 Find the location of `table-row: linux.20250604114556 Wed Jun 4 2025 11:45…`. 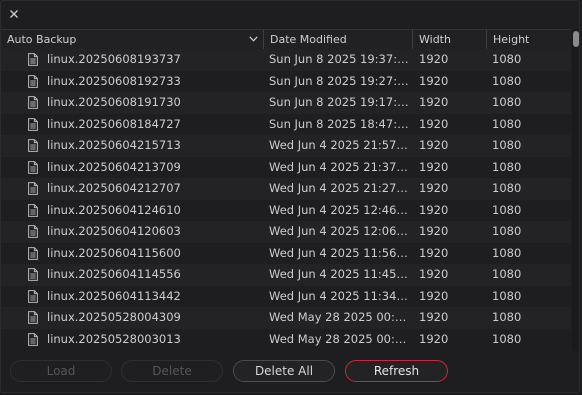

table-row: linux.20250604114556 Wed Jun 4 2025 11:45… is located at coordinates (286, 275).